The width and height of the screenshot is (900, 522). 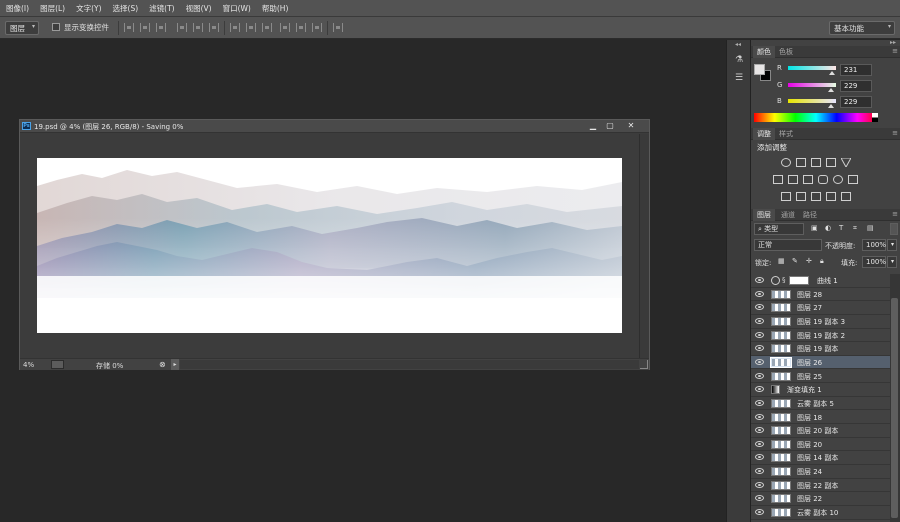 What do you see at coordinates (788, 215) in the screenshot?
I see `tab-channels: 通道` at bounding box center [788, 215].